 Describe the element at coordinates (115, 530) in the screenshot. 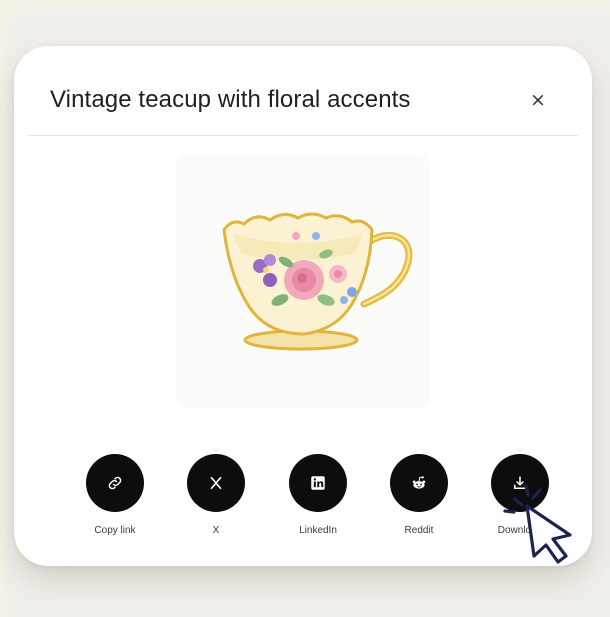

I see `copy-link-label: Copy link` at that location.